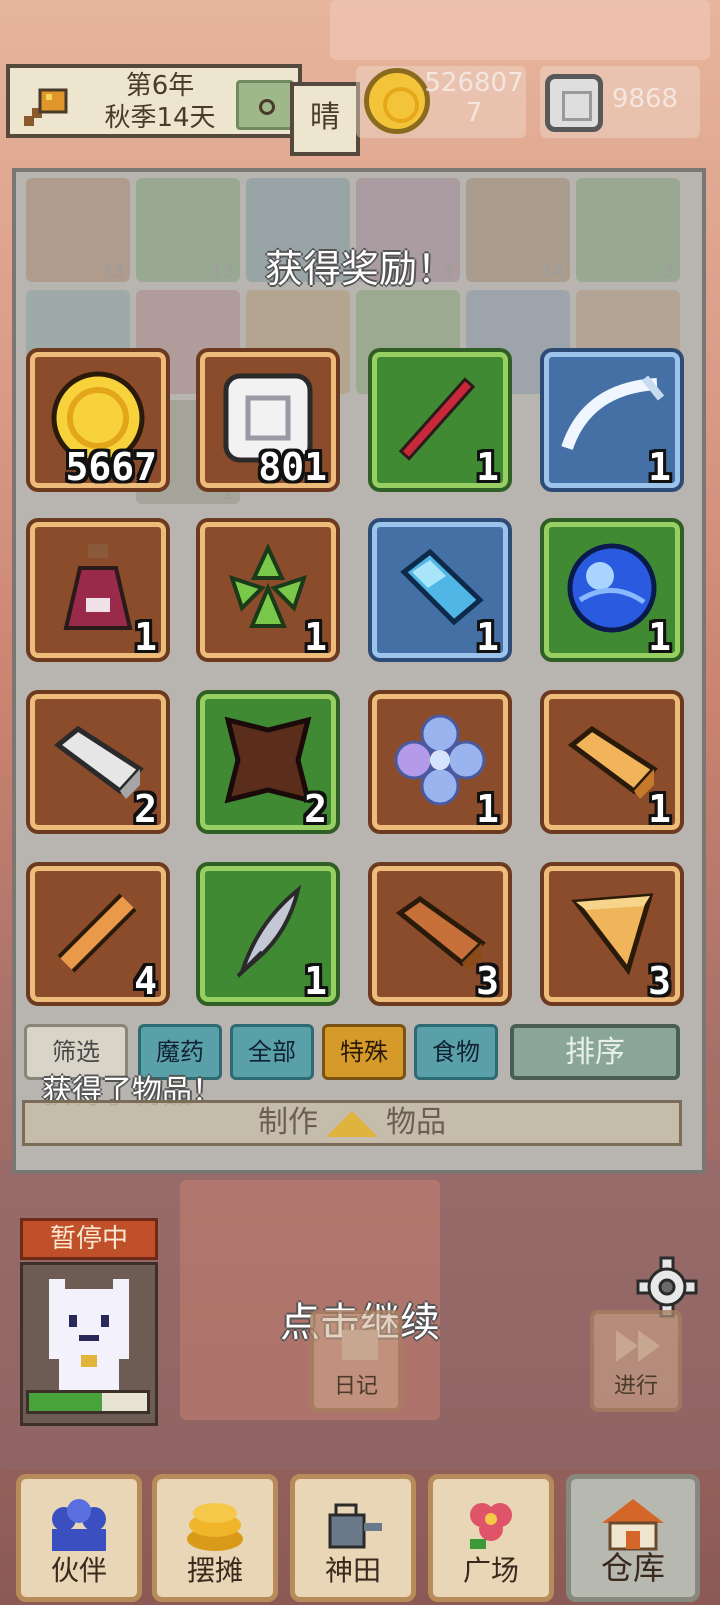 The height and width of the screenshot is (1605, 720). What do you see at coordinates (111, 467) in the screenshot?
I see `reward-quantity: 5667` at bounding box center [111, 467].